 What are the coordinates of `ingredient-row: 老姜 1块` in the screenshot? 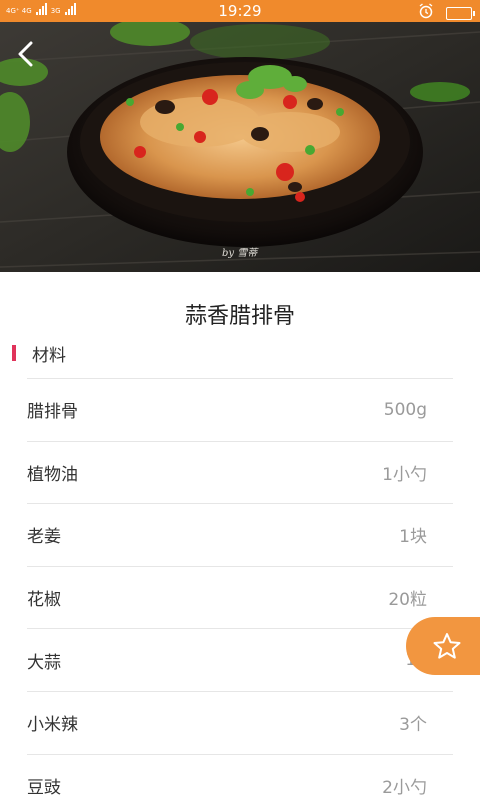 It's located at (240, 534).